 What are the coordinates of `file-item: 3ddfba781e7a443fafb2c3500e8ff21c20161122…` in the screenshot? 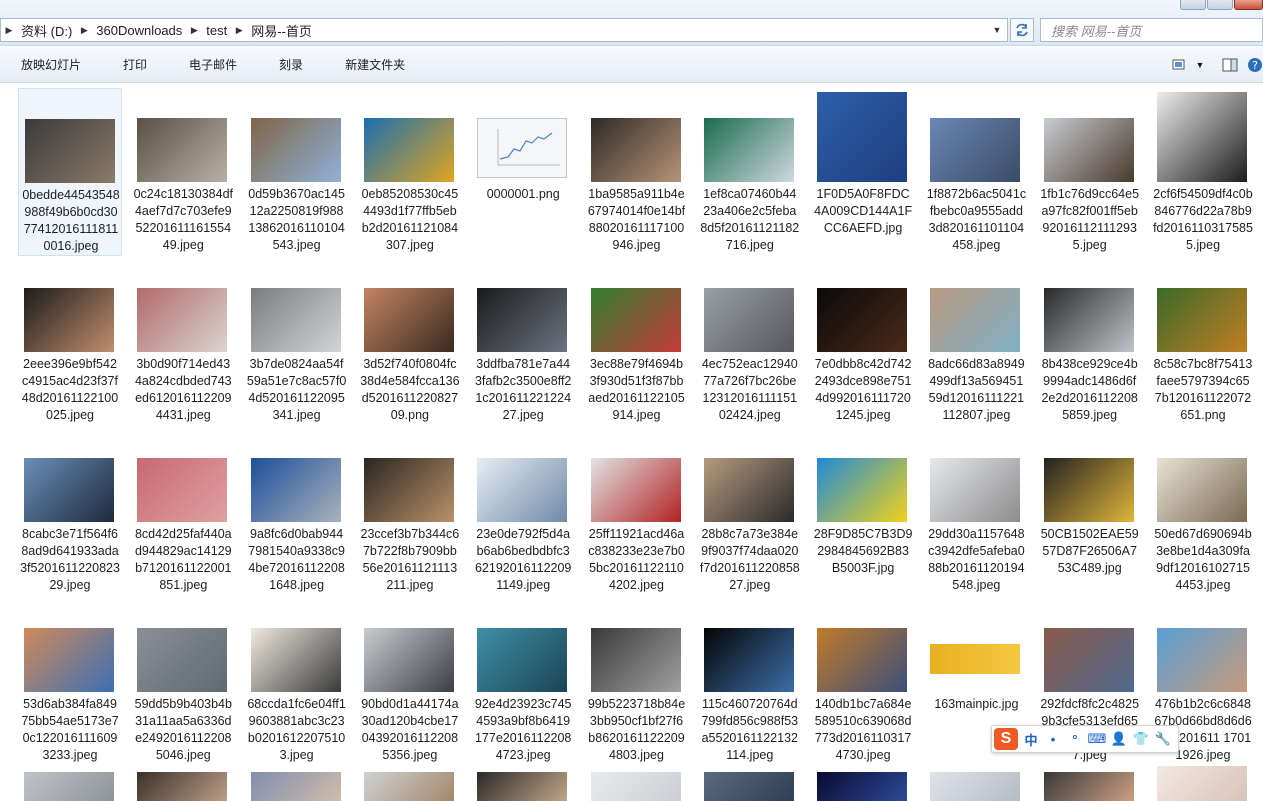 It's located at (523, 342).